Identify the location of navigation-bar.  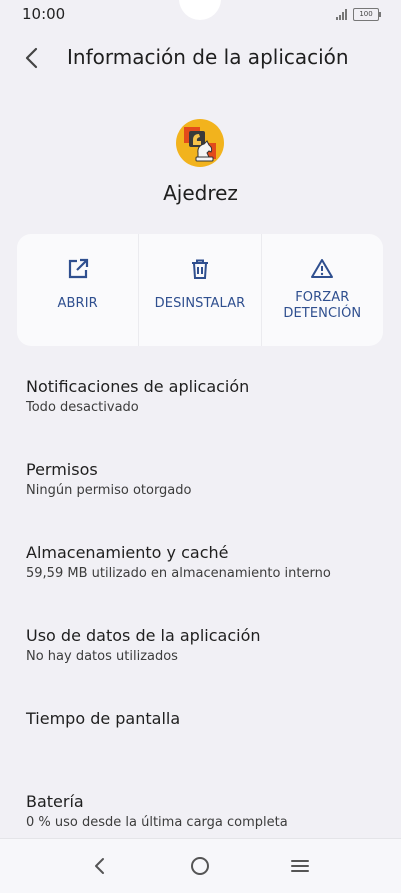
(200, 865).